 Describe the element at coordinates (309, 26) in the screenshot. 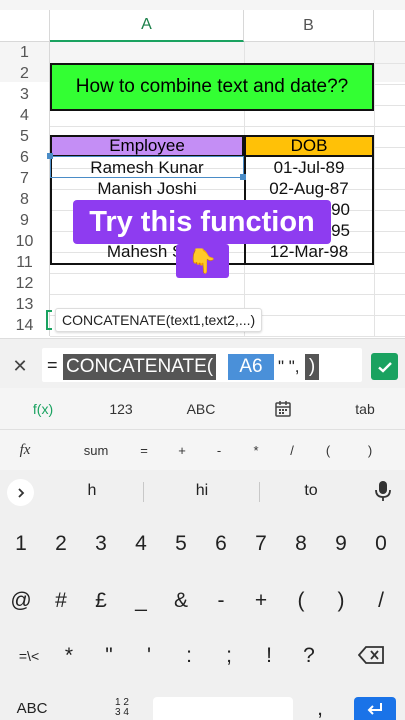

I see `column-header-b: B` at that location.